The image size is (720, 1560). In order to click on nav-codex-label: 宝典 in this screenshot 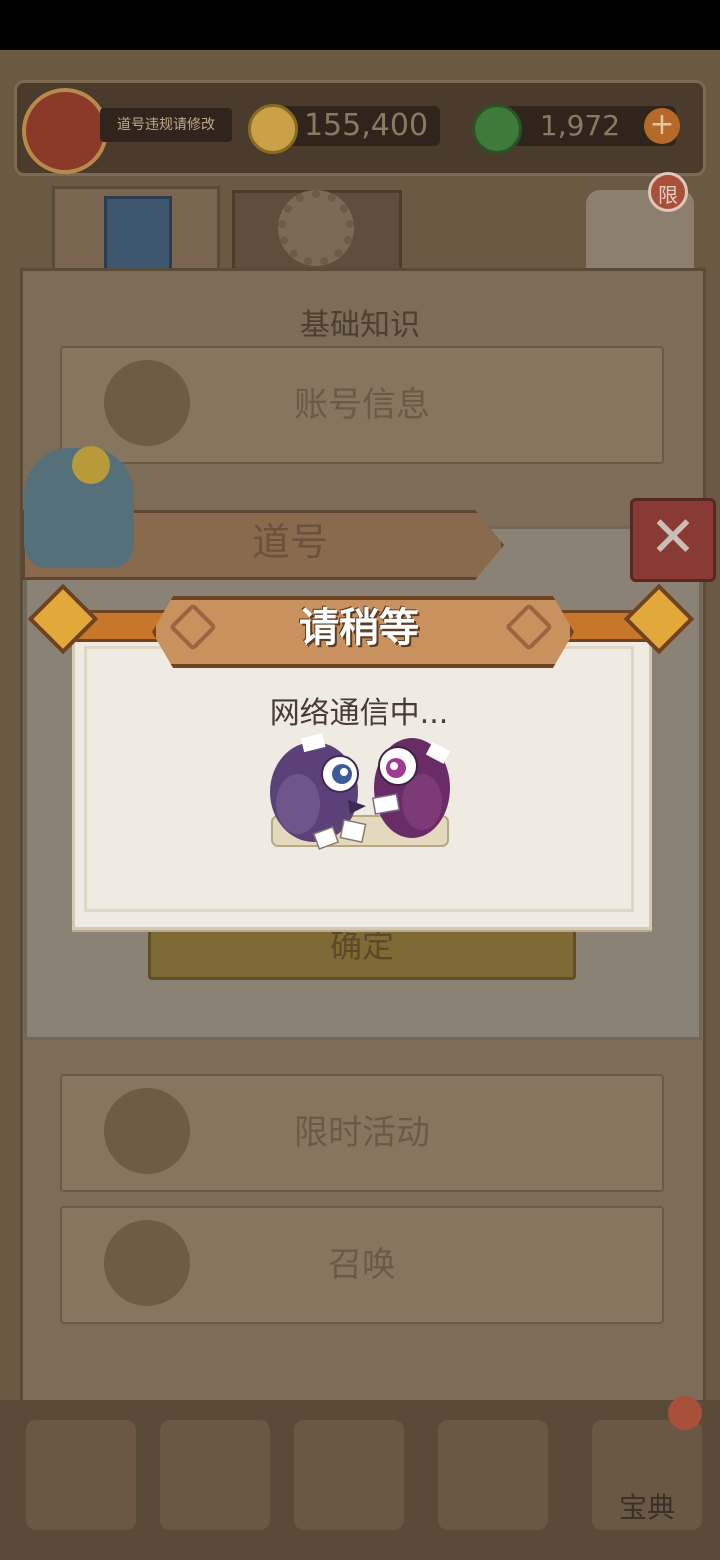, I will do `click(646, 1507)`.